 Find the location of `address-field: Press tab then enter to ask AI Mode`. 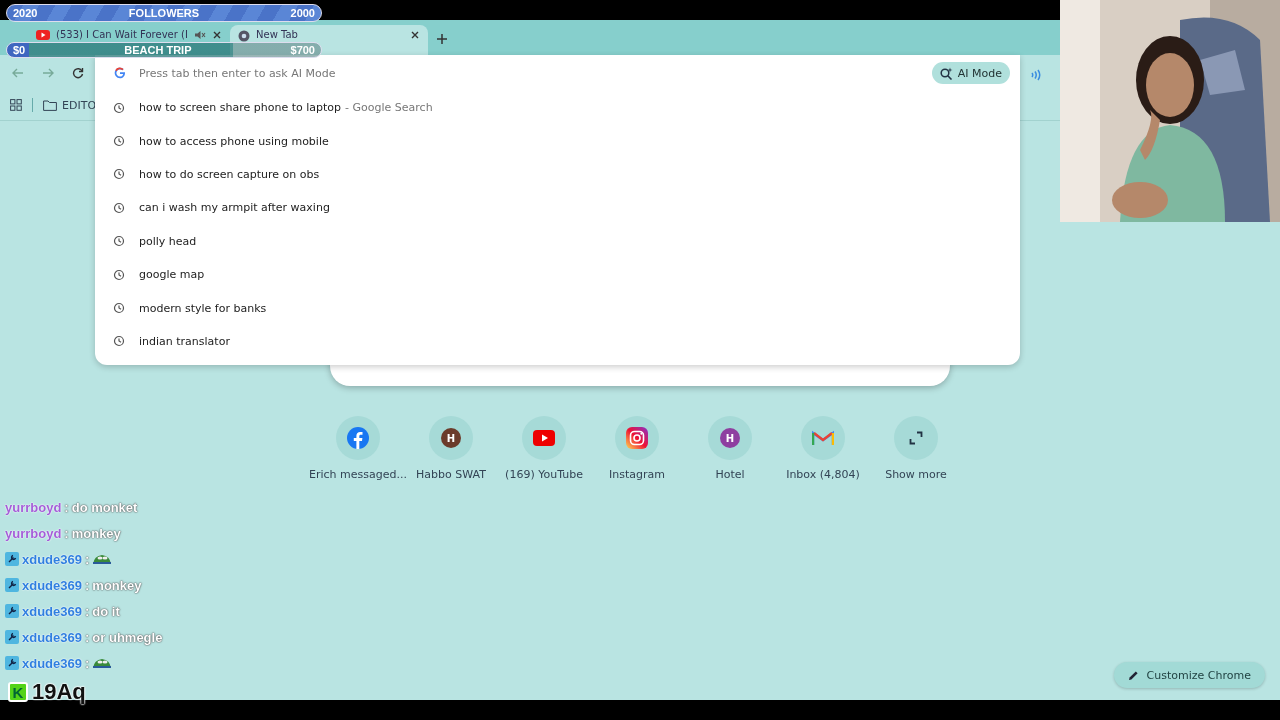

address-field: Press tab then enter to ask AI Mode is located at coordinates (529, 73).